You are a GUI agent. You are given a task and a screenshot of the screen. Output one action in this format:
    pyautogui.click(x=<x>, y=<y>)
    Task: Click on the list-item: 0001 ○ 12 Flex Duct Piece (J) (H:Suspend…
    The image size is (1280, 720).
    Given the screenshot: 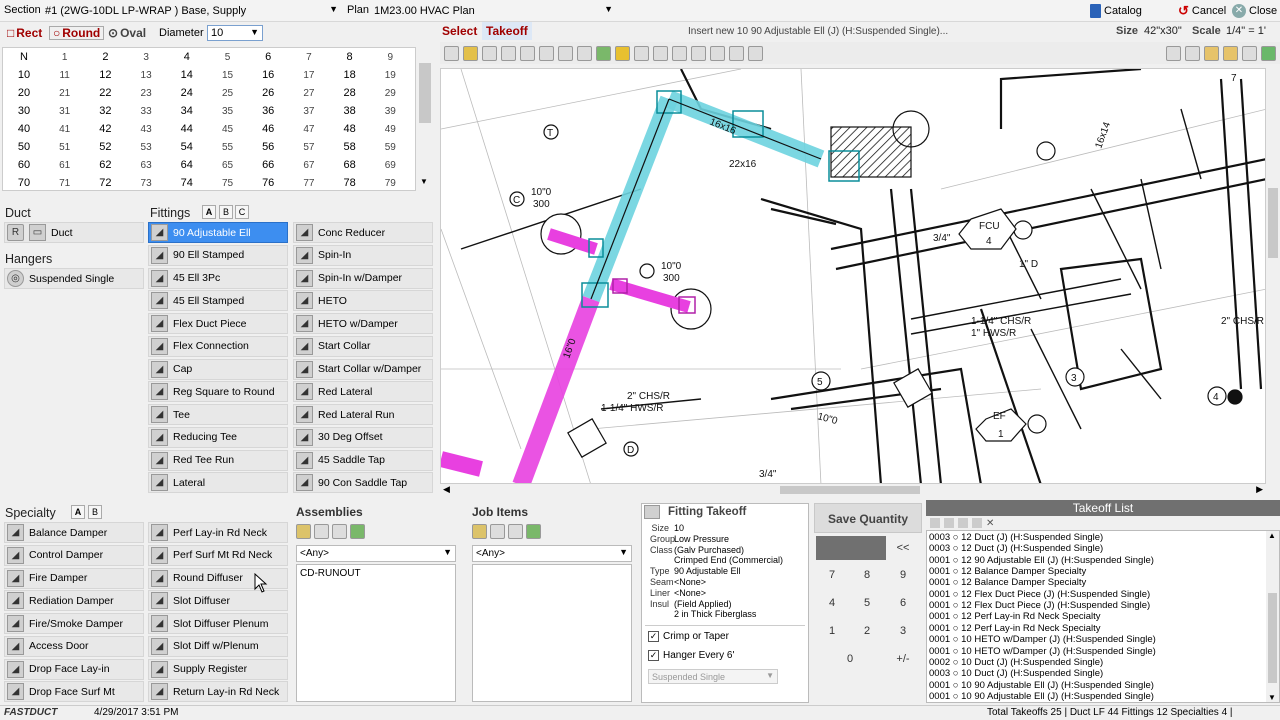 What is the action you would take?
    pyautogui.click(x=1039, y=594)
    